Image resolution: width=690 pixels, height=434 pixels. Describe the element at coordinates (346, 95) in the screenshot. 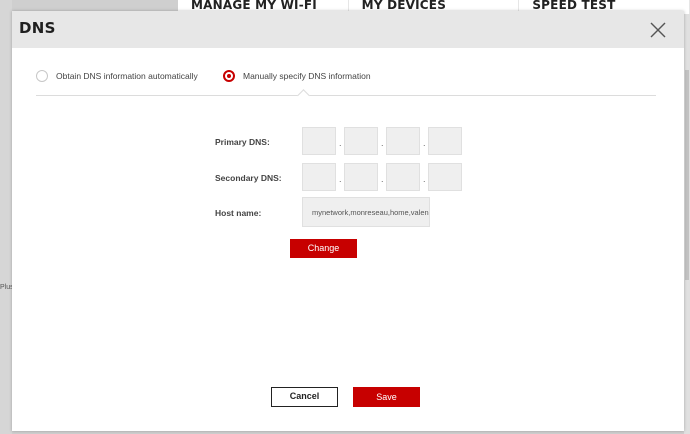

I see `options-divider` at that location.